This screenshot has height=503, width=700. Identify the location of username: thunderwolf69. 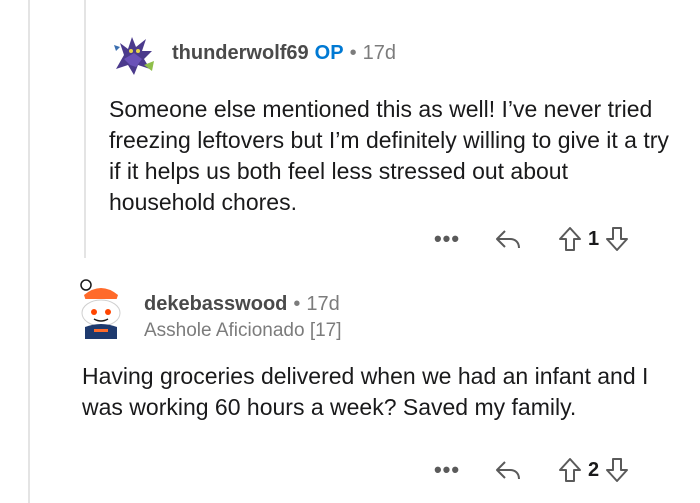
(240, 53).